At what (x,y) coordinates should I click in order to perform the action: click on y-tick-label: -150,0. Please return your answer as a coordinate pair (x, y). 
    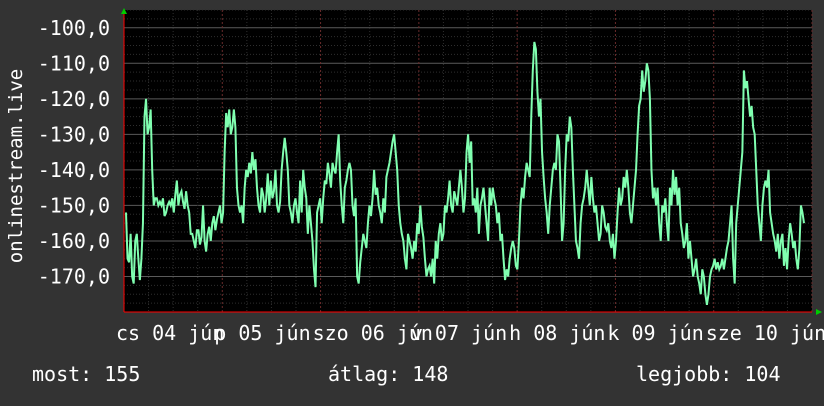
    Looking at the image, I should click on (74, 205).